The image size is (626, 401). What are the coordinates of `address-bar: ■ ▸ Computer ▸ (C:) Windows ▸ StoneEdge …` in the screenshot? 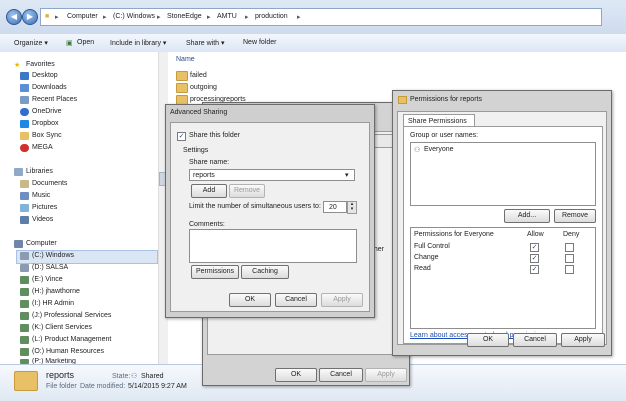 It's located at (321, 17).